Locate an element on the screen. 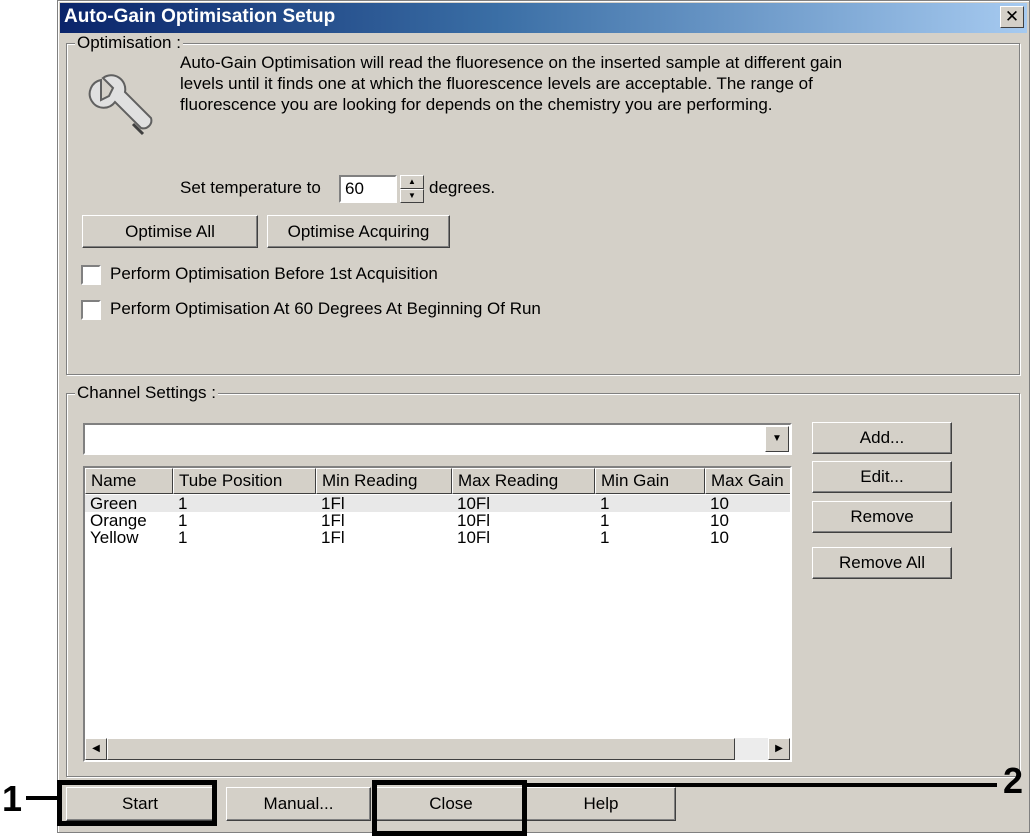  help-label: Help is located at coordinates (601, 803).